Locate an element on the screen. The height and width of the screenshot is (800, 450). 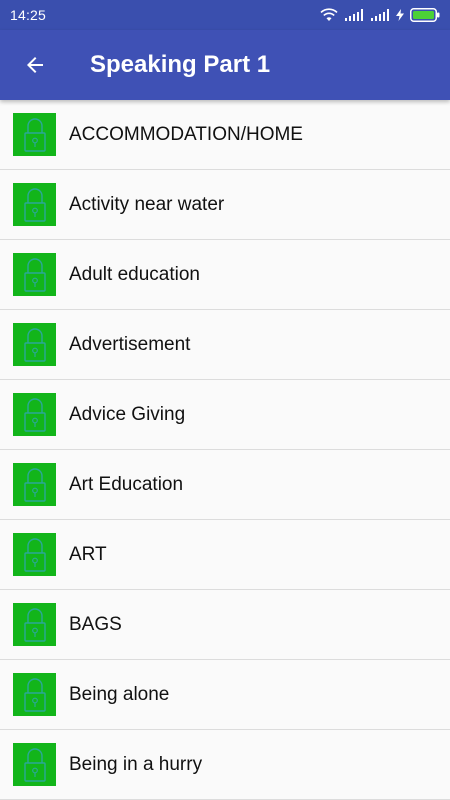
list-item: Being in a hurry is located at coordinates (225, 765).